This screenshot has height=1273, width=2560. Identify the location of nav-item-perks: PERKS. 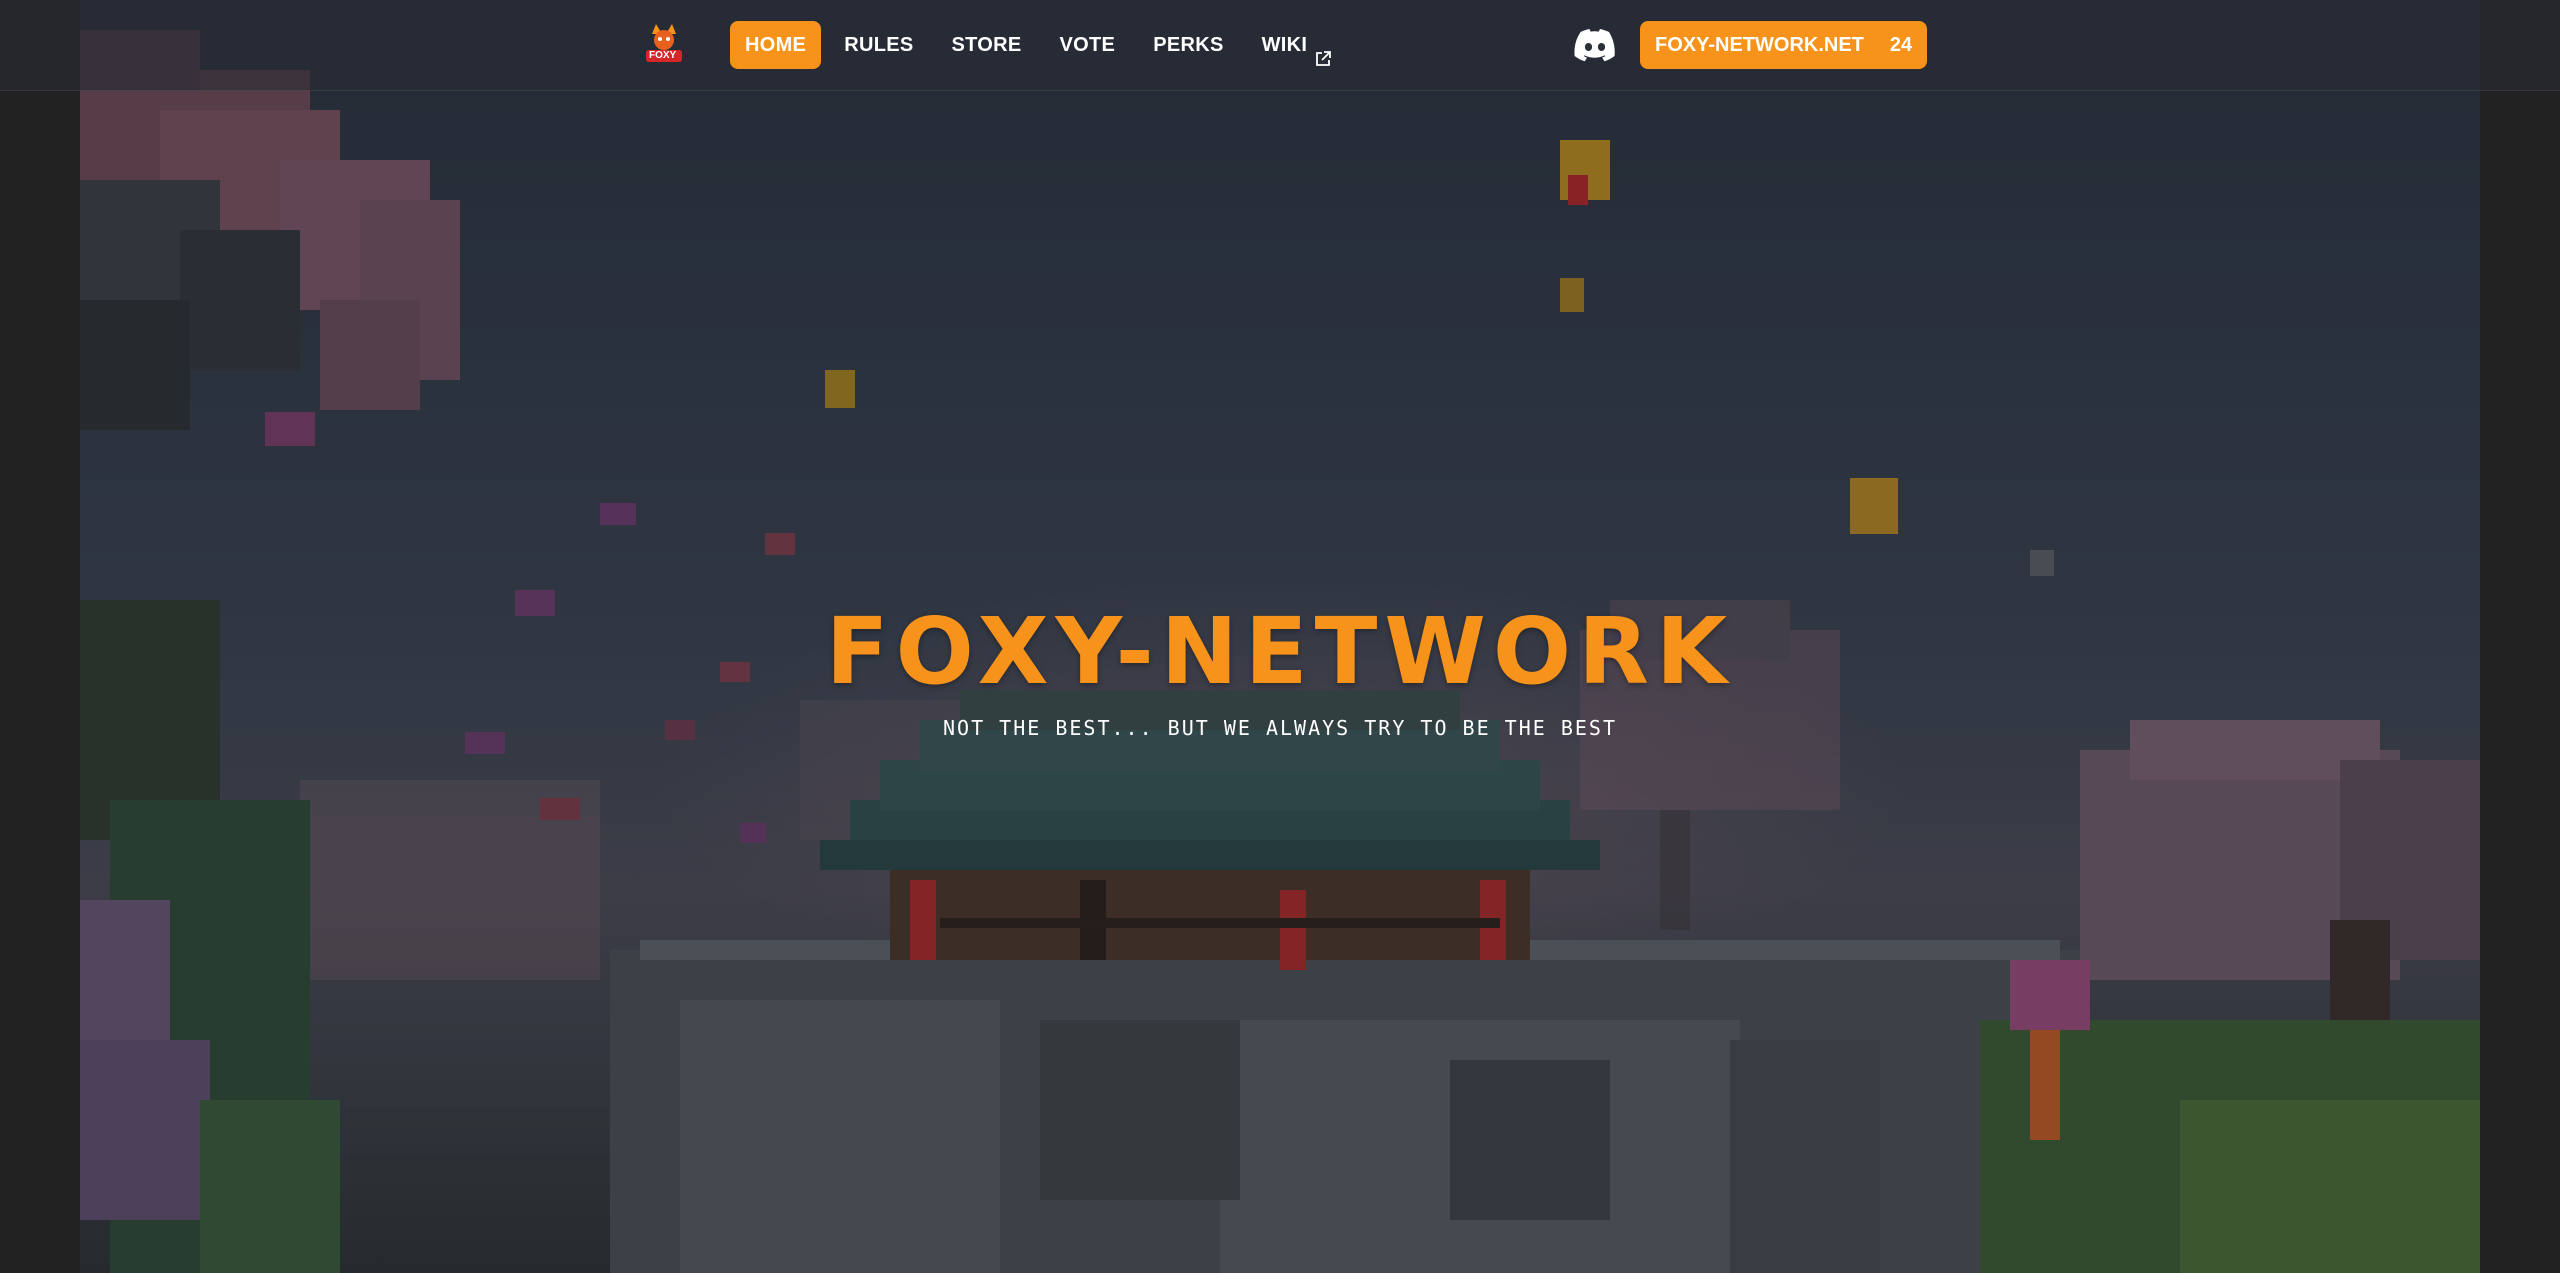
(1188, 45).